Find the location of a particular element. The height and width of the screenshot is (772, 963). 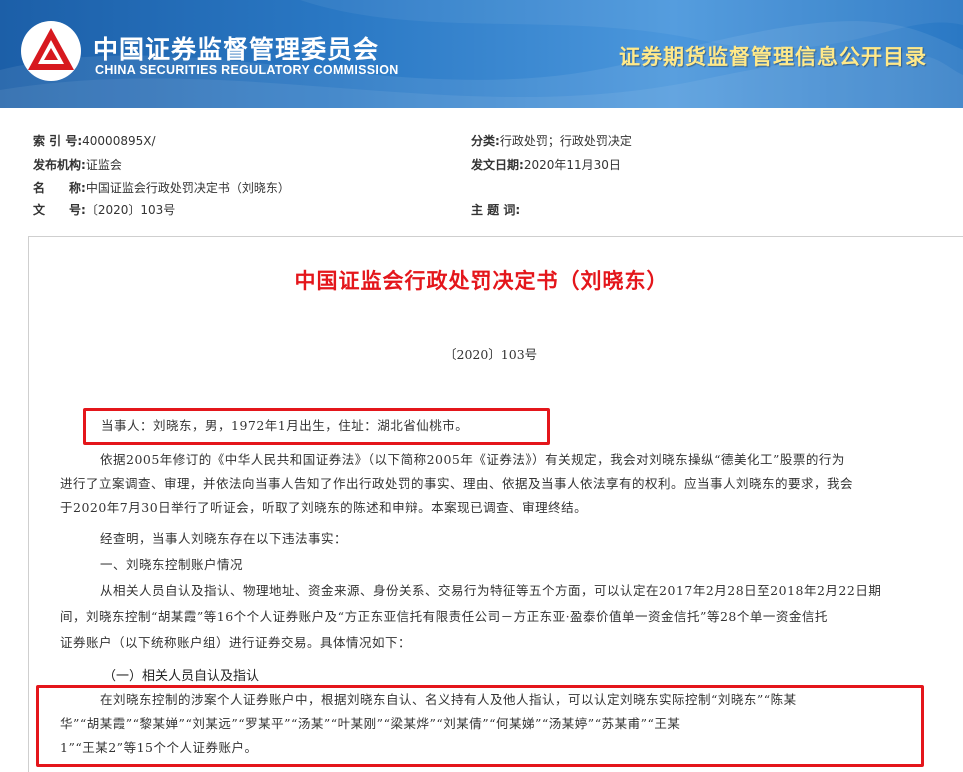

meta-docno-label-2: 号: is located at coordinates (77, 210).